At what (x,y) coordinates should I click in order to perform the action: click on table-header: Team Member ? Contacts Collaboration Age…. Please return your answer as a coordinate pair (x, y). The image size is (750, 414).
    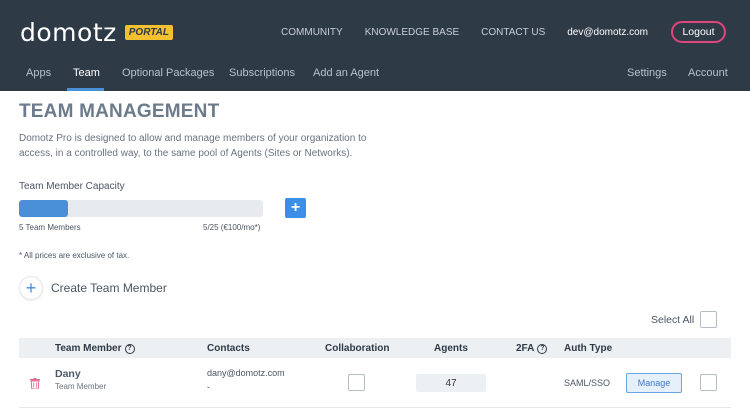
    Looking at the image, I should click on (375, 348).